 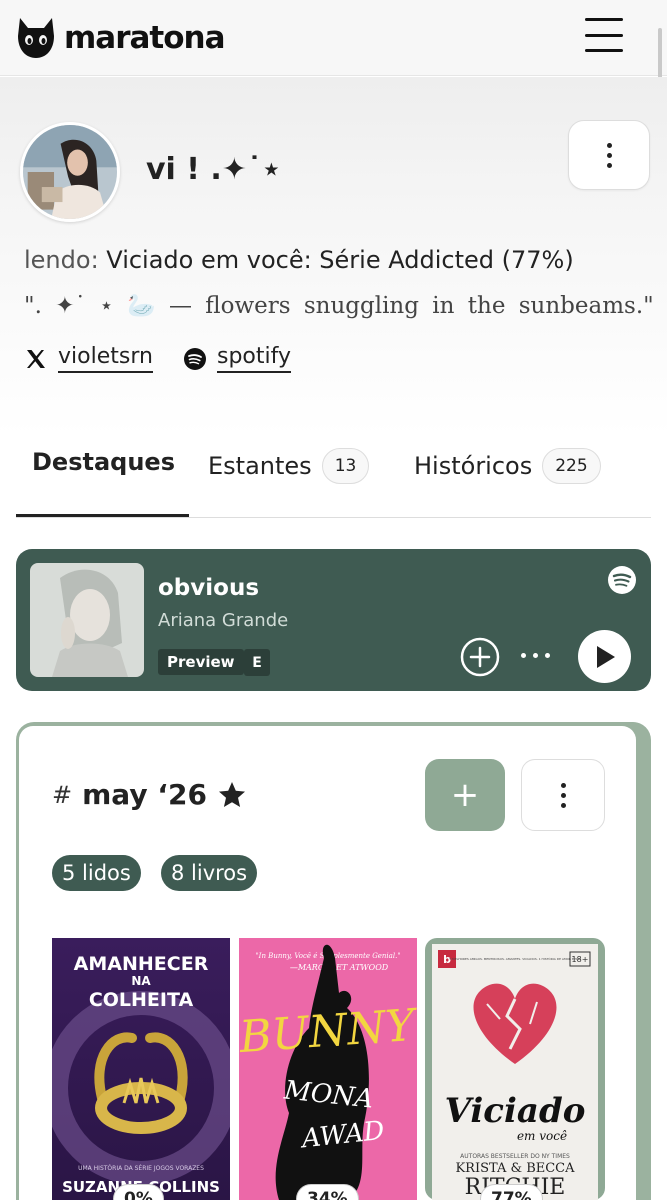 What do you see at coordinates (141, 981) in the screenshot?
I see `book-title-line: NA` at bounding box center [141, 981].